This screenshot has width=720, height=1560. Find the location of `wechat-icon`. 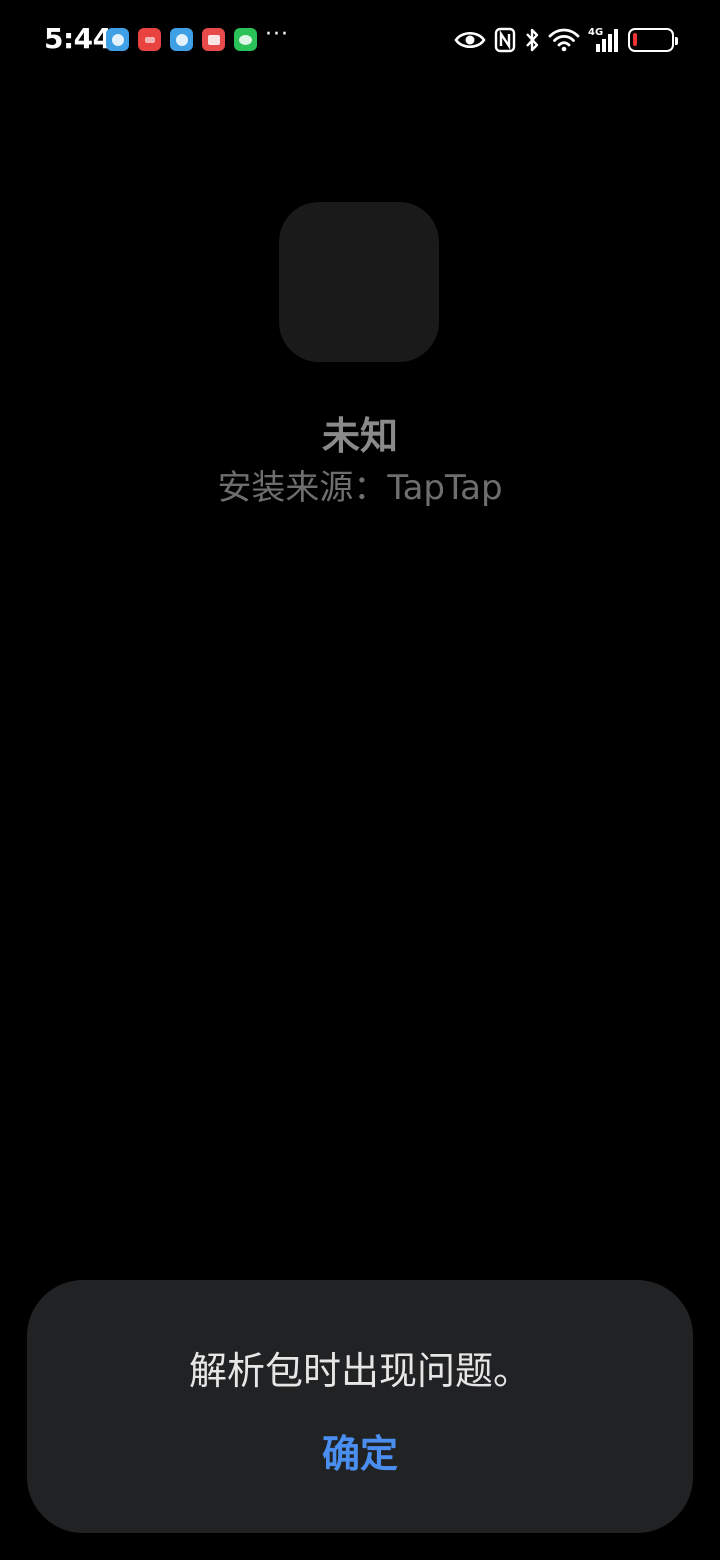

wechat-icon is located at coordinates (245, 39).